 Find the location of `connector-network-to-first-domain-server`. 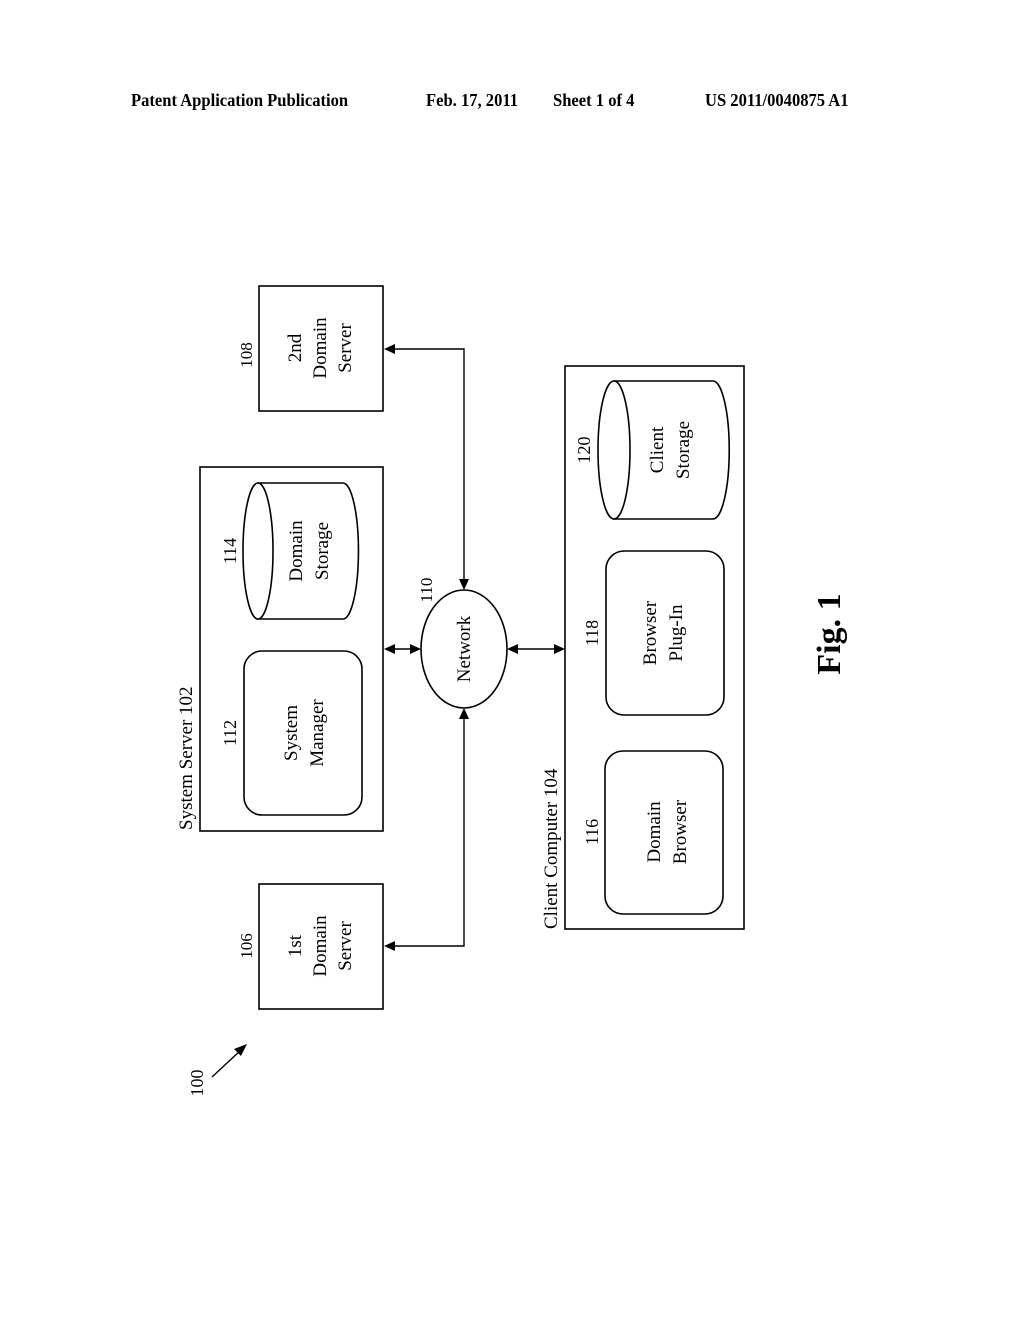

connector-network-to-first-domain-server is located at coordinates (426, 829).